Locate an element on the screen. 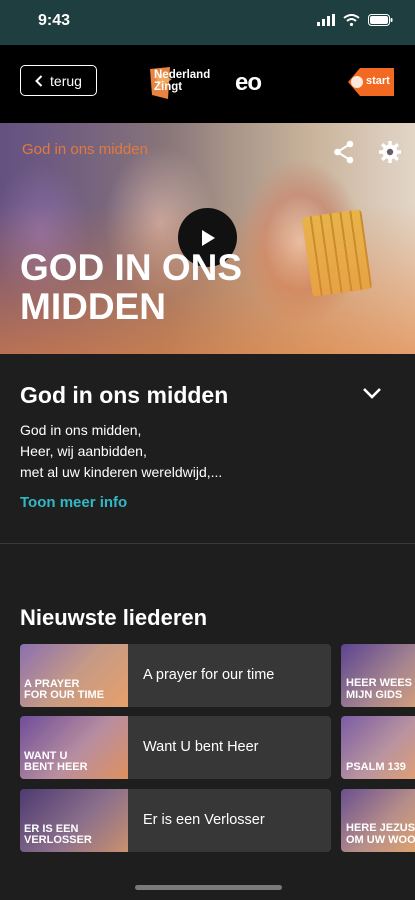  hero-subtitle: God in ons midden is located at coordinates (85, 149).